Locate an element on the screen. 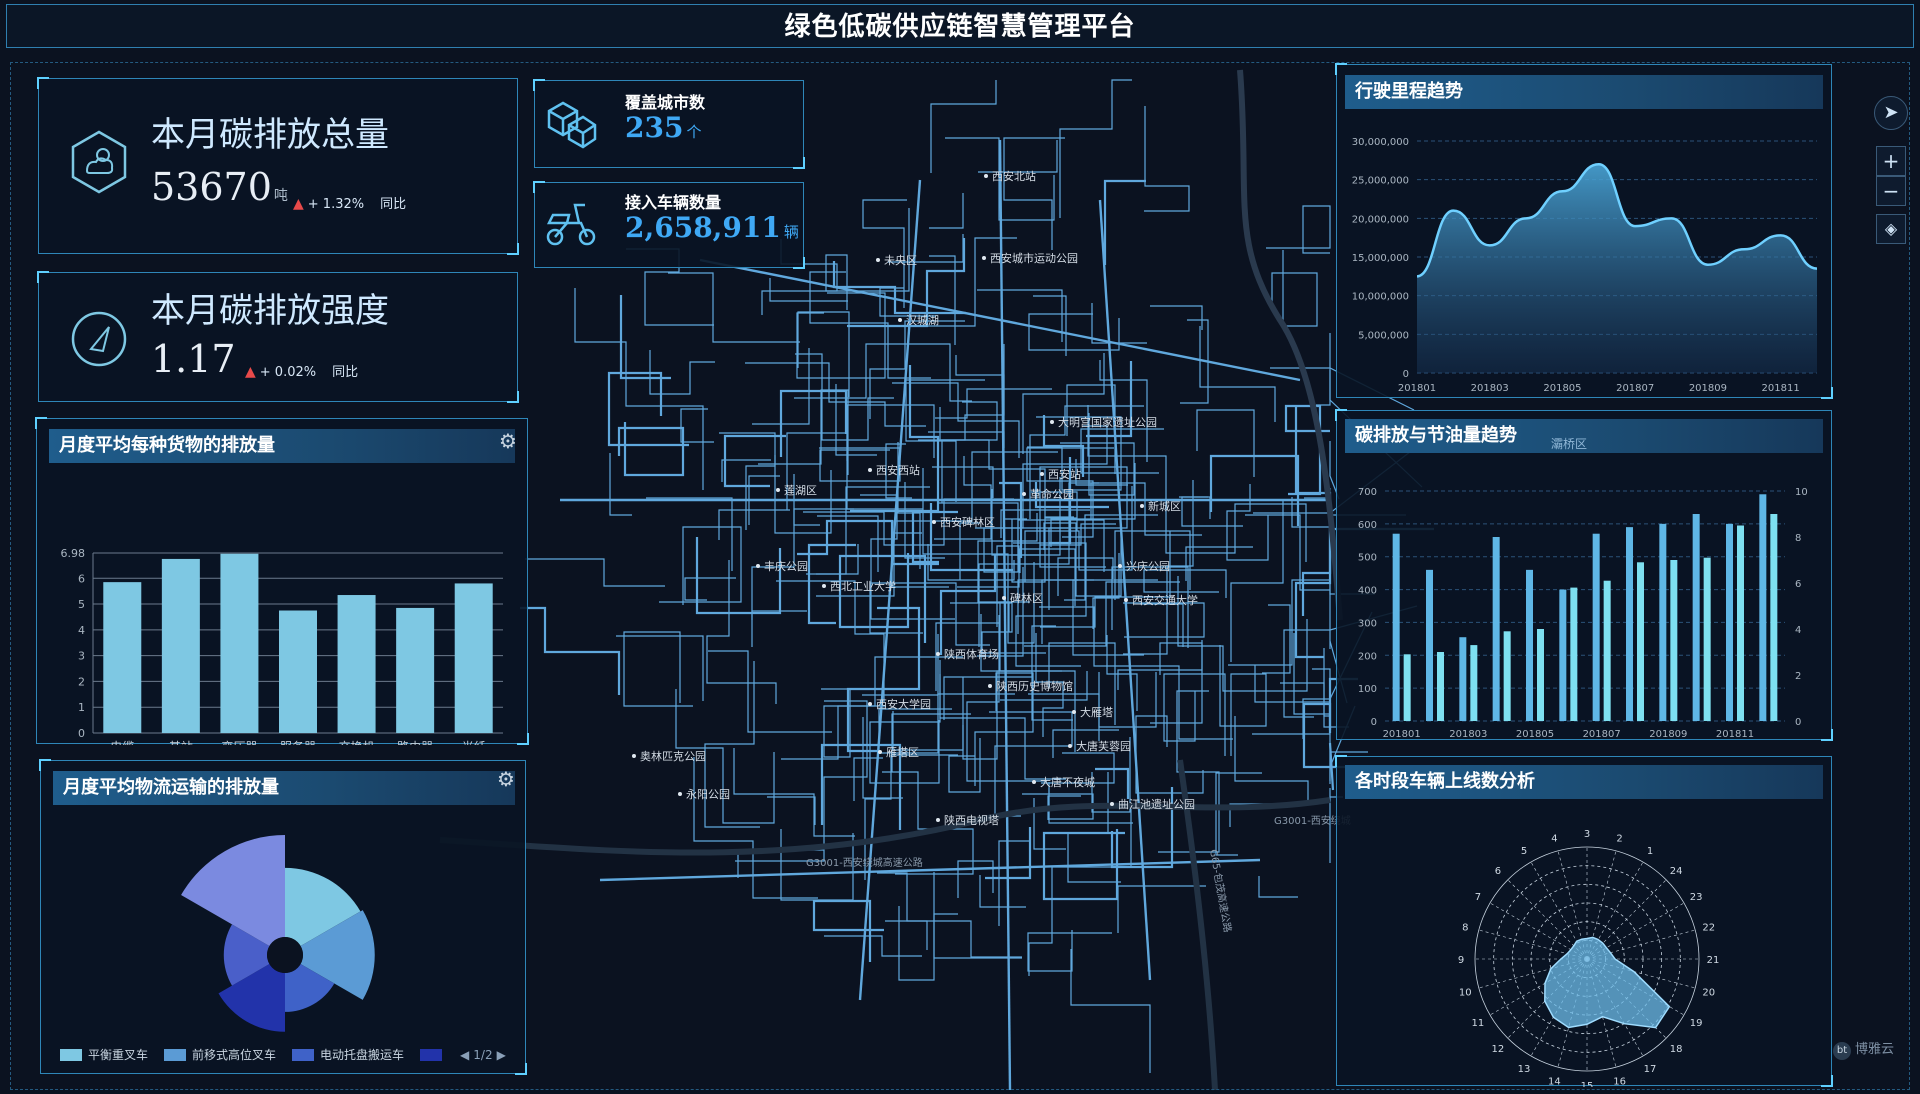 The image size is (1920, 1094). boxes-icon is located at coordinates (572, 125).